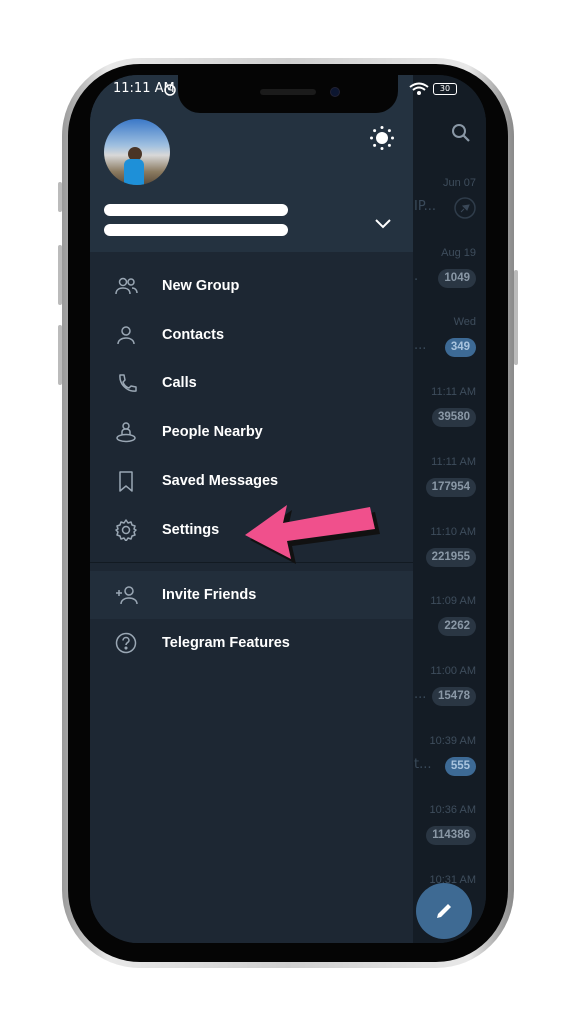  I want to click on pin-icon, so click(465, 208).